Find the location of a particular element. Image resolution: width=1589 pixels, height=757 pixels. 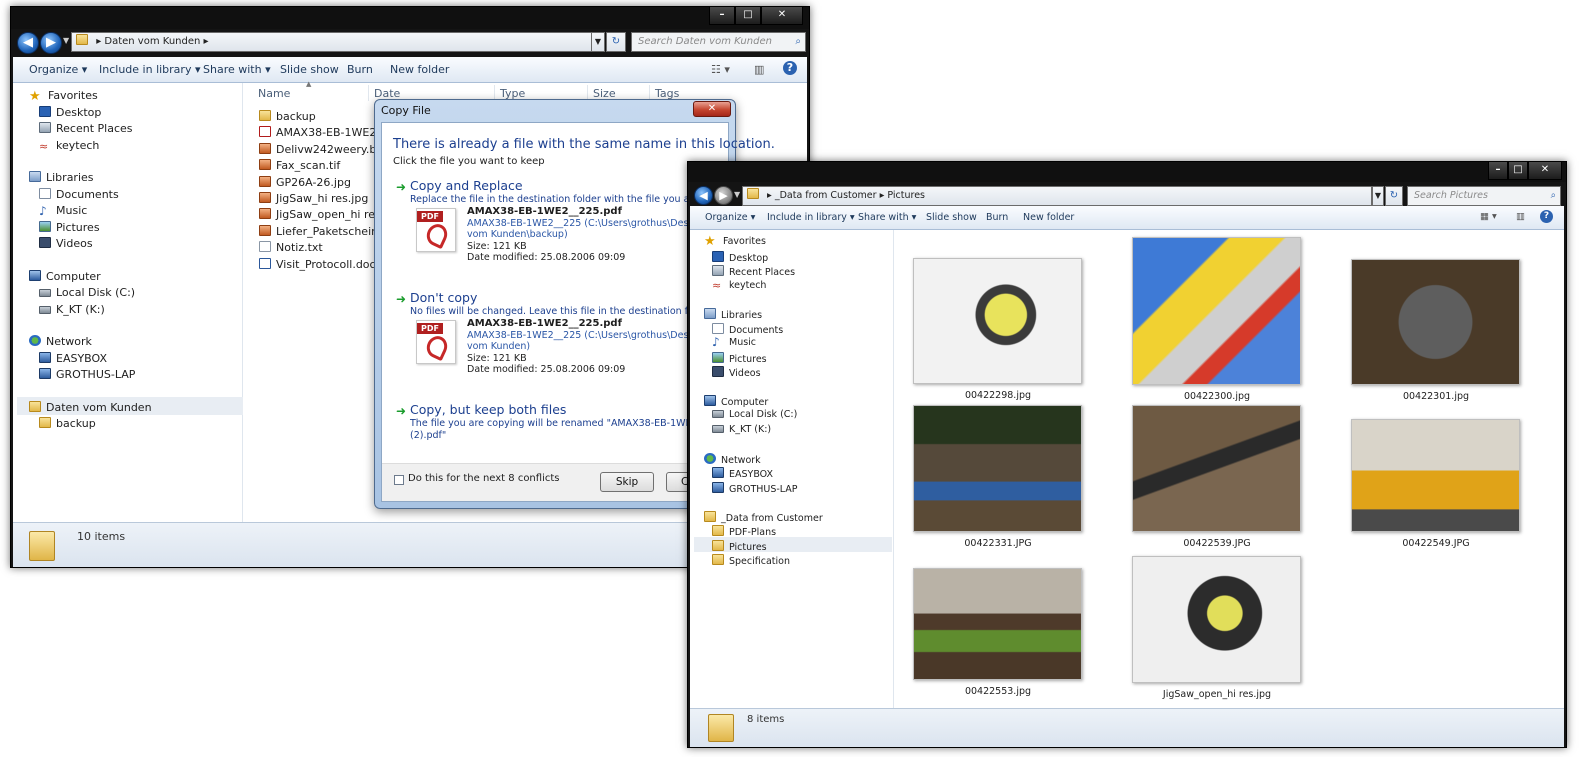

breadcrumb-item: Pictures is located at coordinates (906, 195).